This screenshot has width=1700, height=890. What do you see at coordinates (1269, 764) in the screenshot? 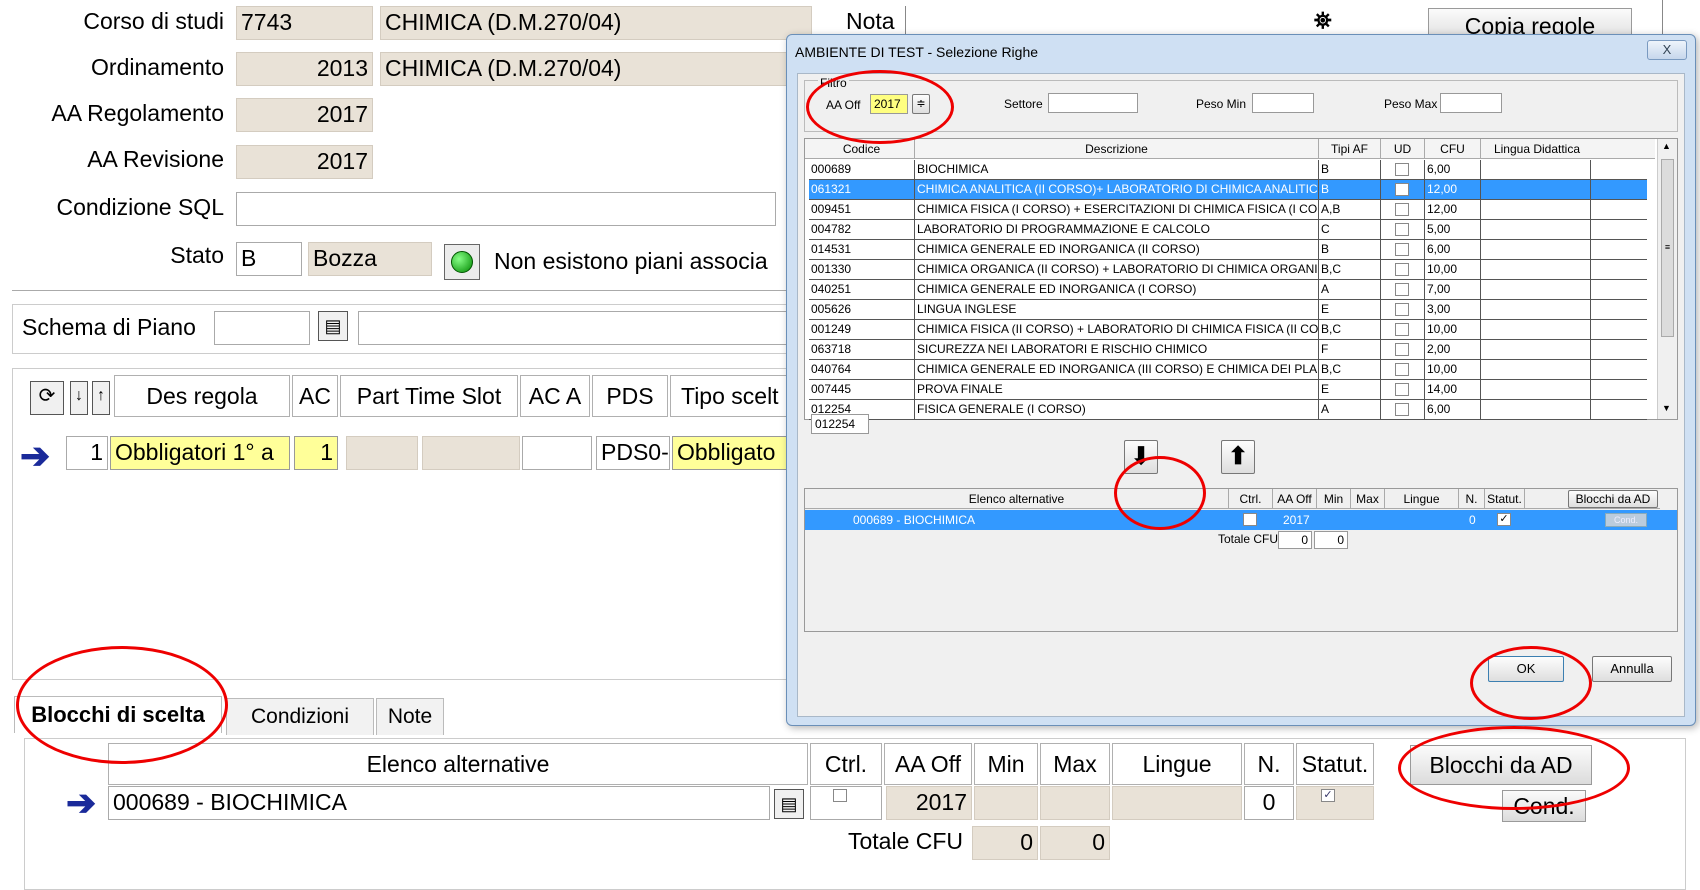
I see `blk-col-n: N.` at bounding box center [1269, 764].